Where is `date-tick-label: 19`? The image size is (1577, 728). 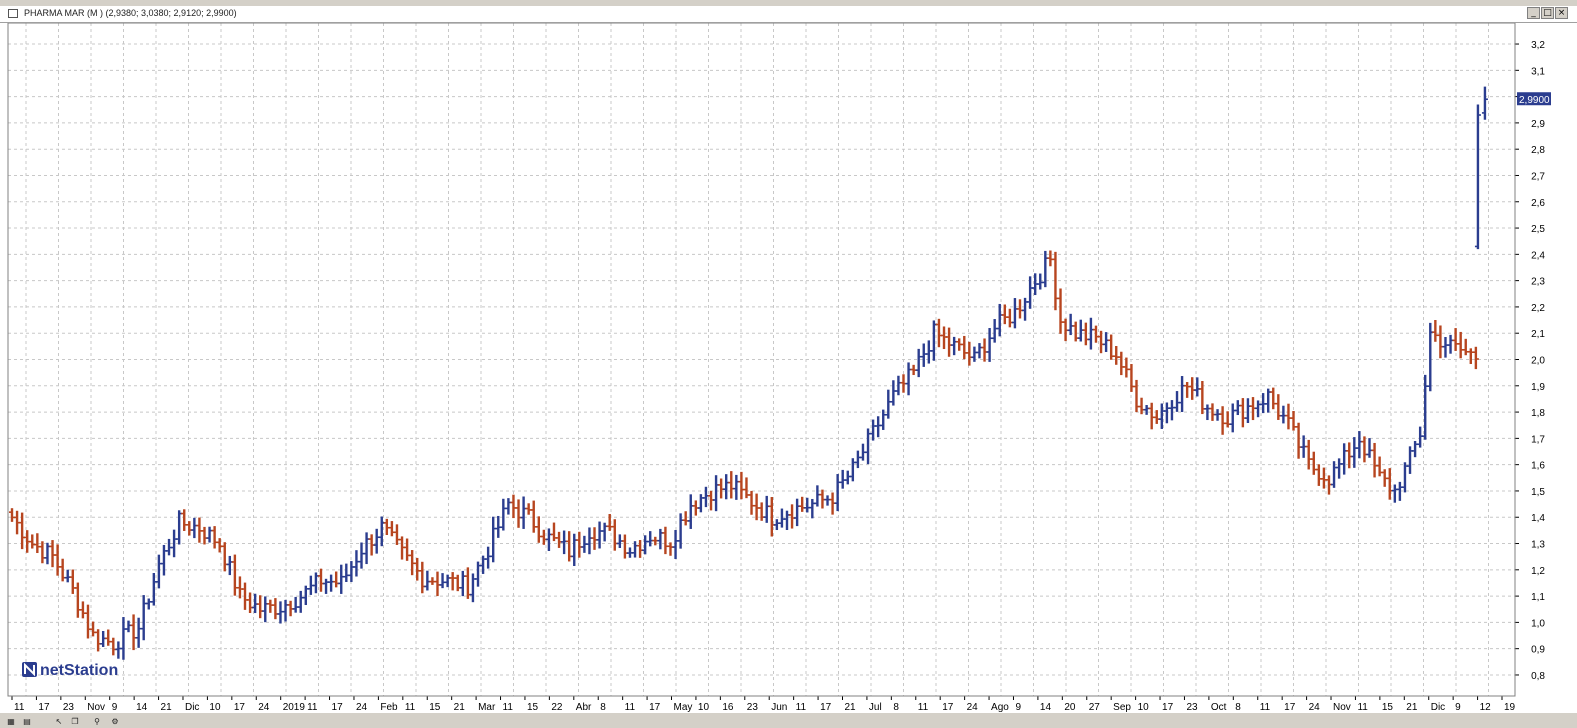
date-tick-label: 19 is located at coordinates (1510, 707).